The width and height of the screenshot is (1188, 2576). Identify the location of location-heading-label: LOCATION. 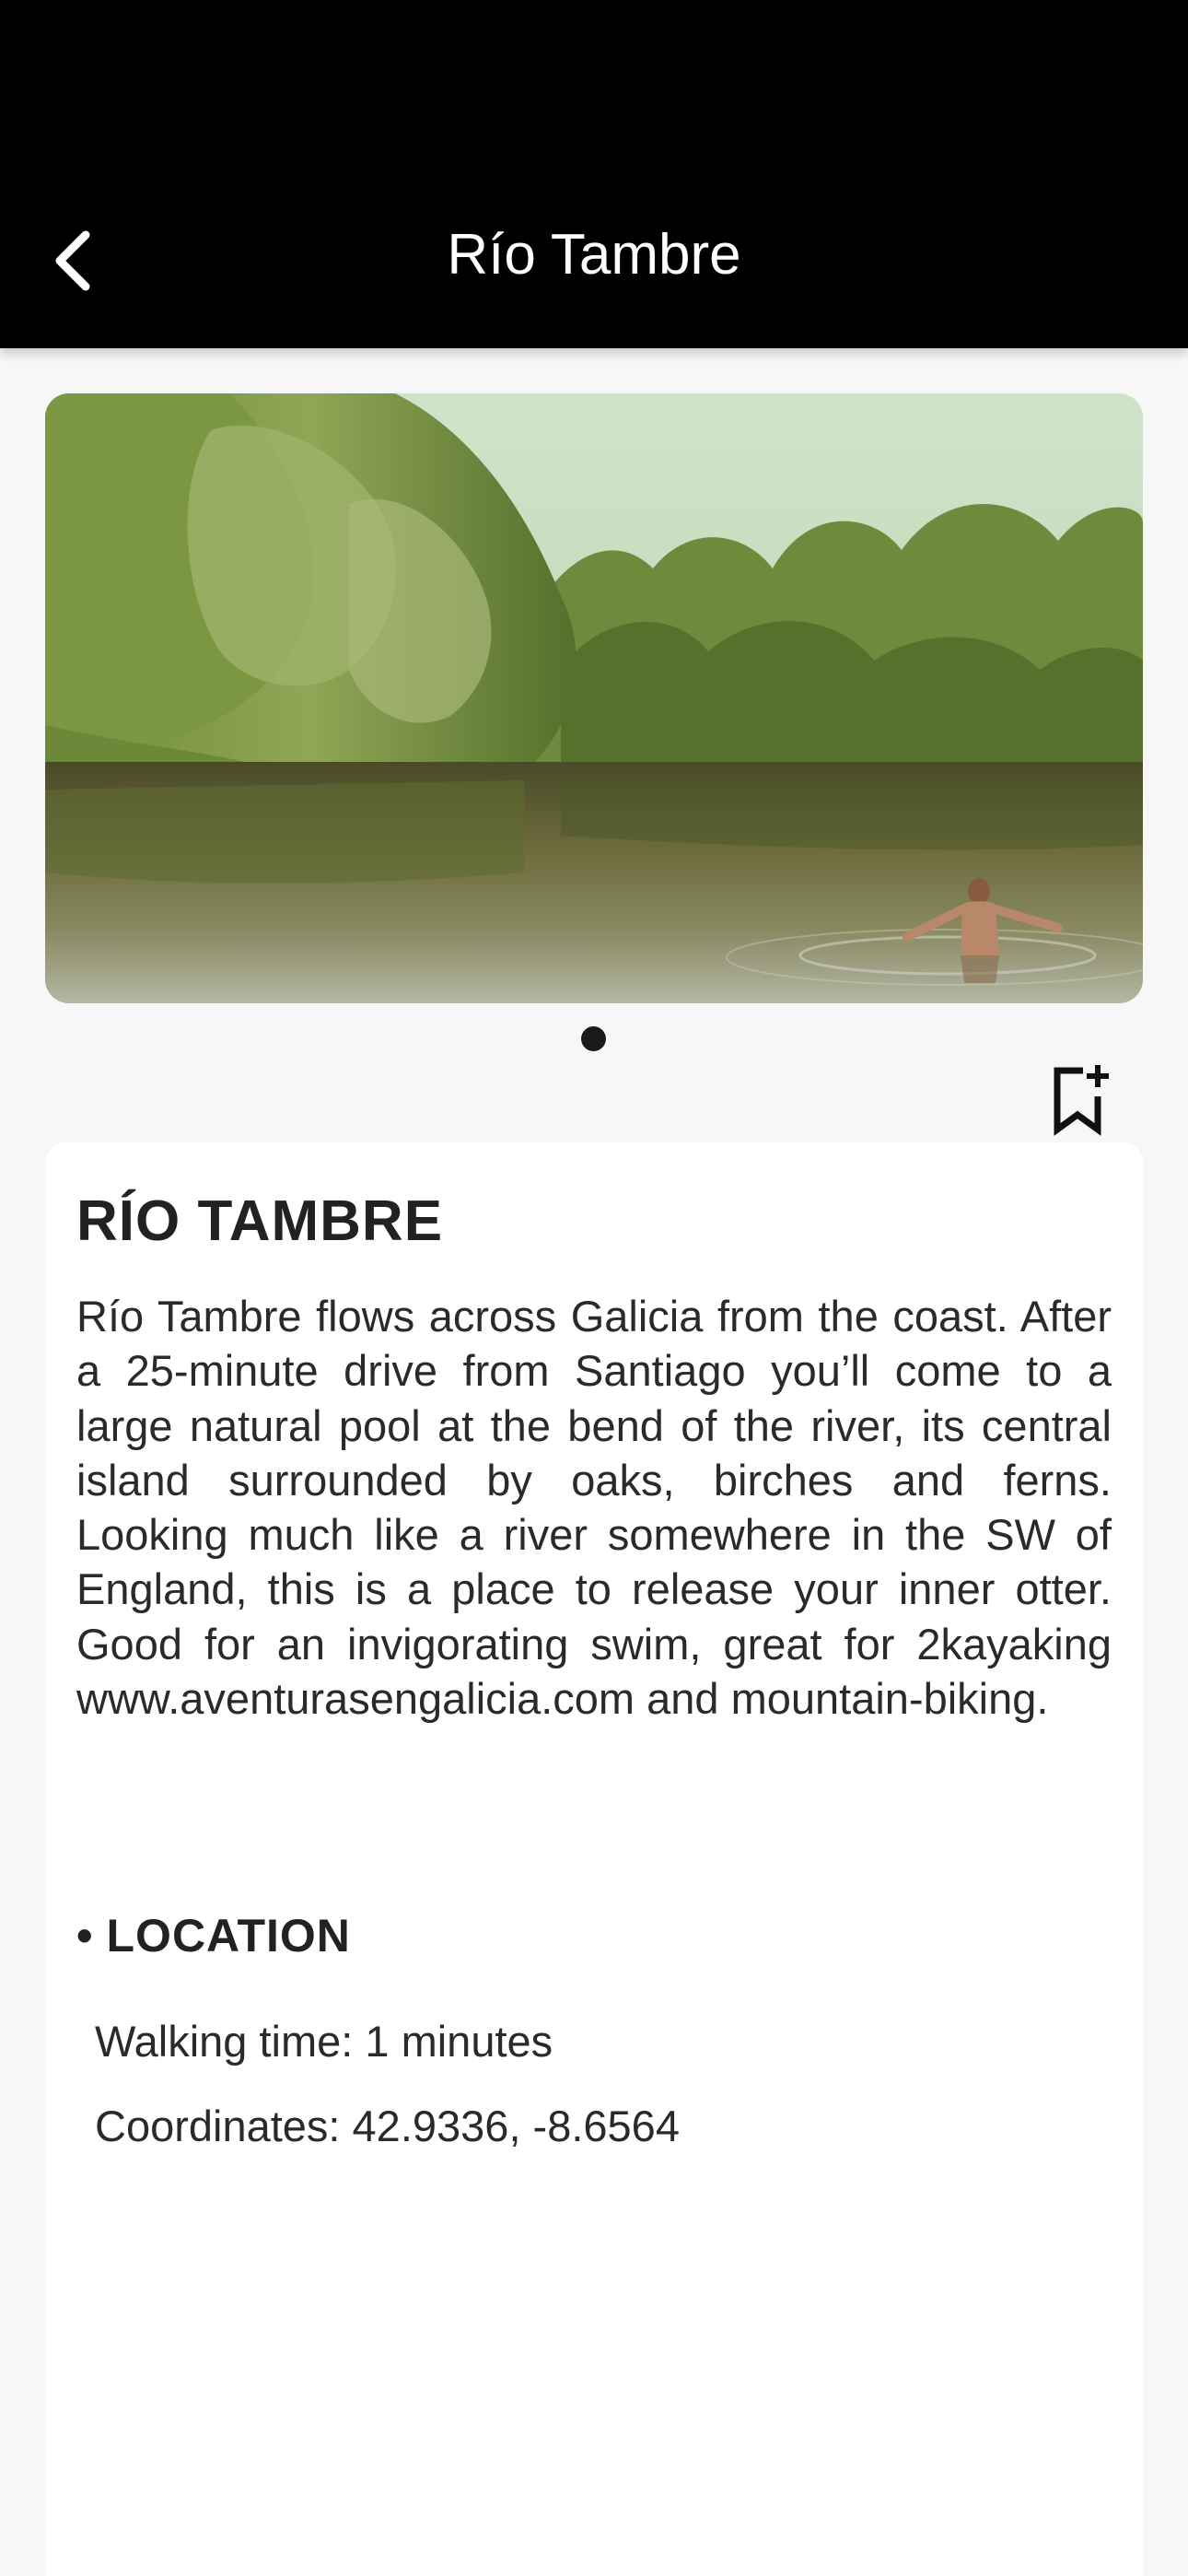
(228, 1935).